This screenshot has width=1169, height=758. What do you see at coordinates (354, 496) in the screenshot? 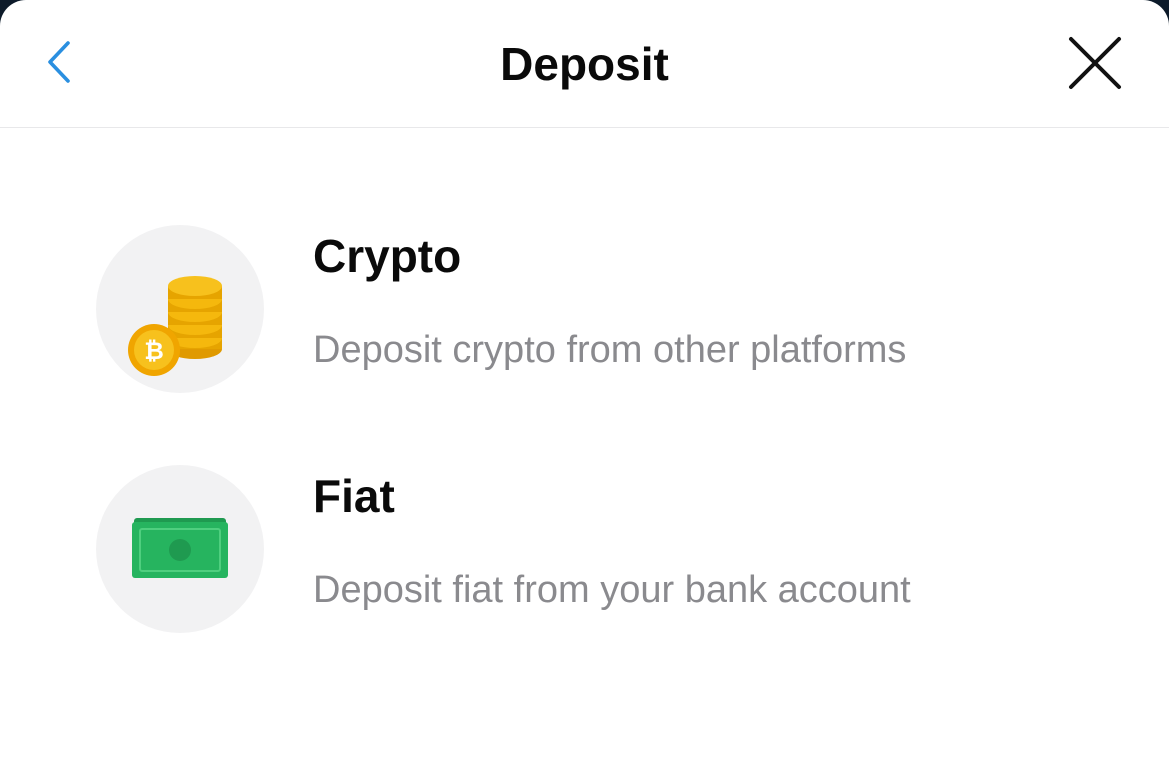
I see `fiat-title: Fiat` at bounding box center [354, 496].